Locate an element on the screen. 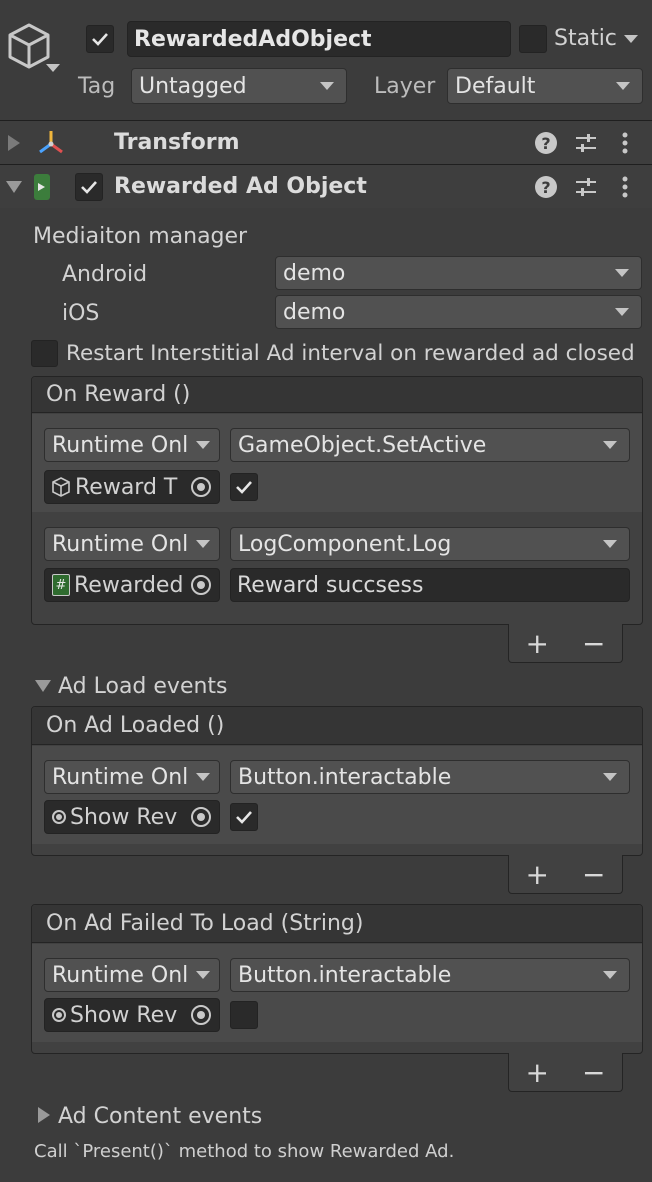 Image resolution: width=652 pixels, height=1182 pixels. rewarded-component-header: Rewarded Ad Object ? is located at coordinates (326, 186).